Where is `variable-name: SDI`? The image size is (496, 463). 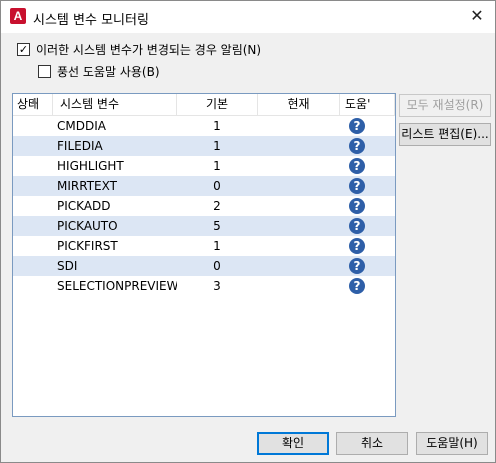 variable-name: SDI is located at coordinates (67, 266).